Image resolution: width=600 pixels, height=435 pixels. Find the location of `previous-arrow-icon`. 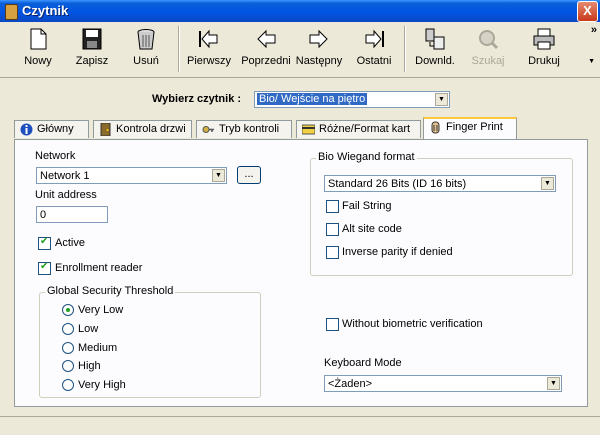

previous-arrow-icon is located at coordinates (266, 39).